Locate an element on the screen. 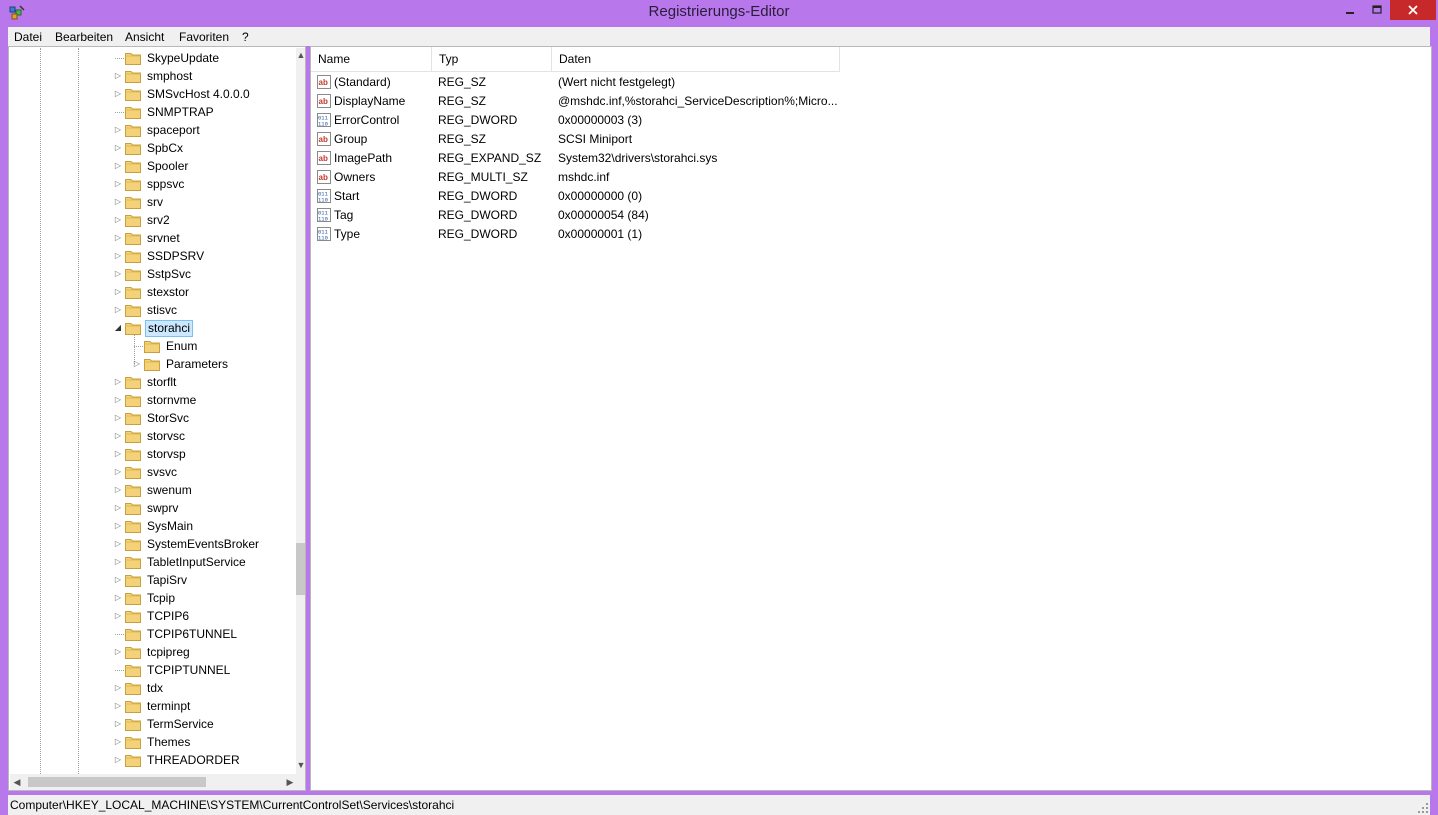 The height and width of the screenshot is (815, 1438). menu-favoriten: Favoriten is located at coordinates (204, 37).